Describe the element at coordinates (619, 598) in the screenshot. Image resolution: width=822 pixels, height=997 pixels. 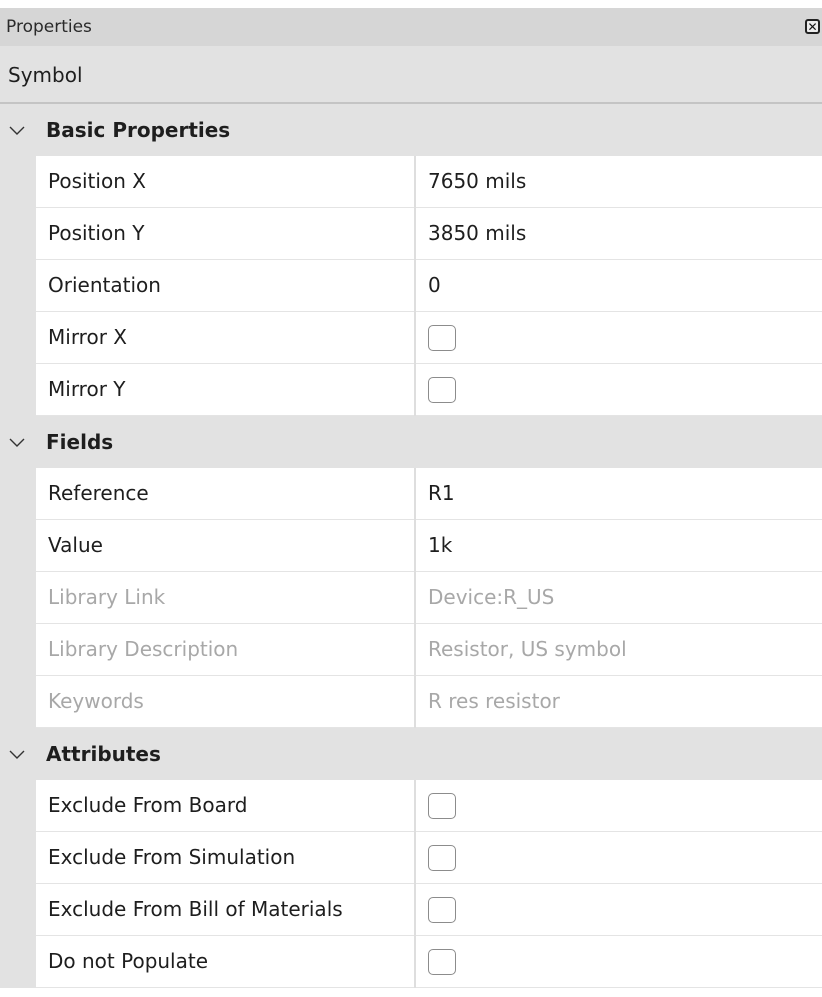
I see `property-value-cell: Device:R_US` at that location.